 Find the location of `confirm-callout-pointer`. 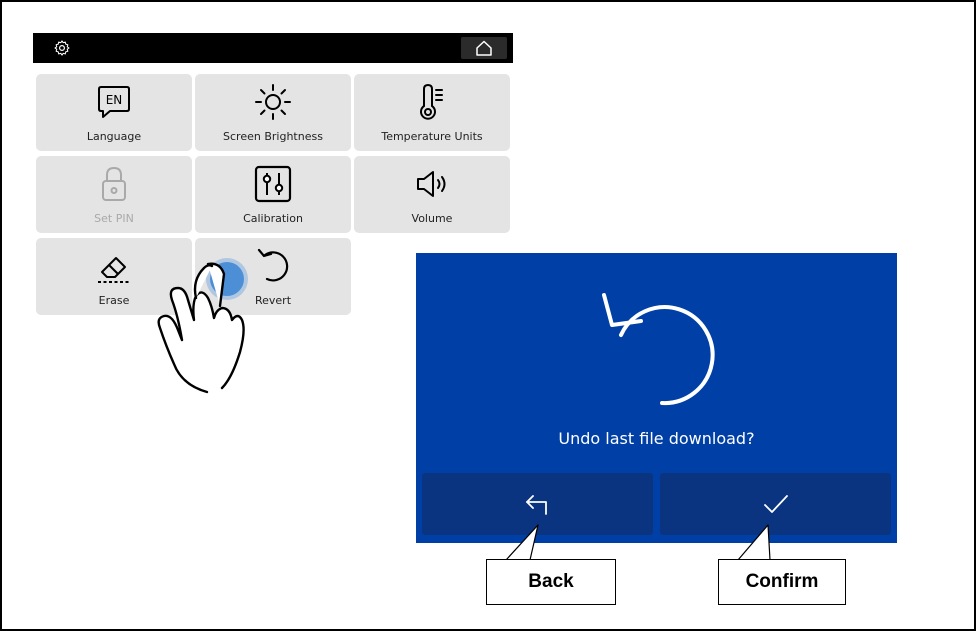

confirm-callout-pointer is located at coordinates (754, 542).